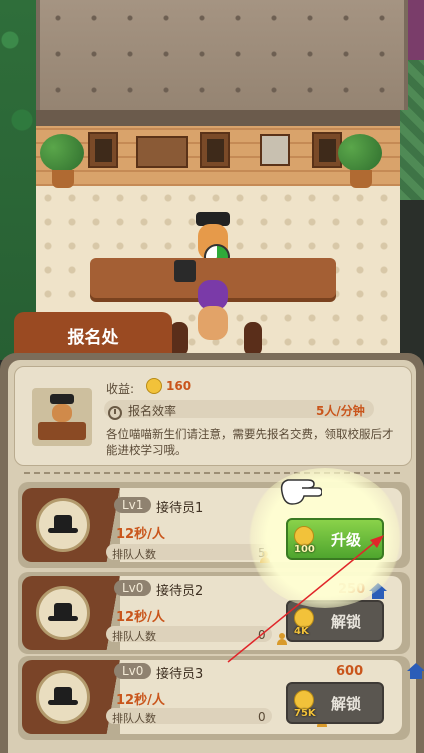 The width and height of the screenshot is (424, 753). What do you see at coordinates (218, 118) in the screenshot?
I see `wall-ledge` at bounding box center [218, 118].